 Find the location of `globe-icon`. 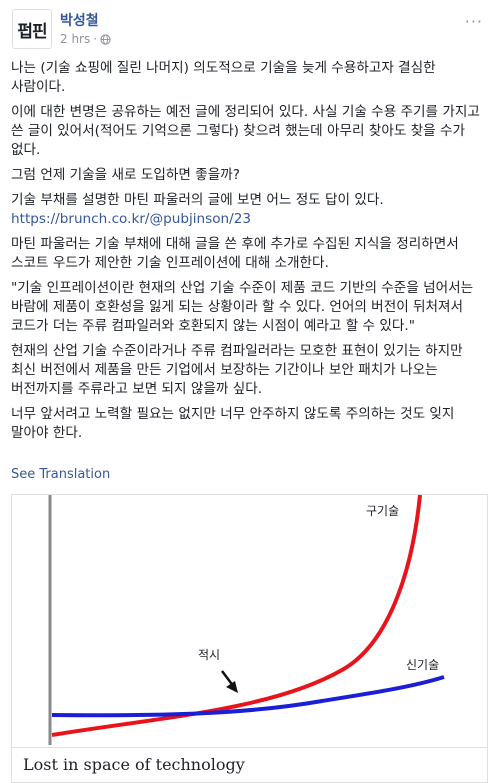

globe-icon is located at coordinates (105, 39).